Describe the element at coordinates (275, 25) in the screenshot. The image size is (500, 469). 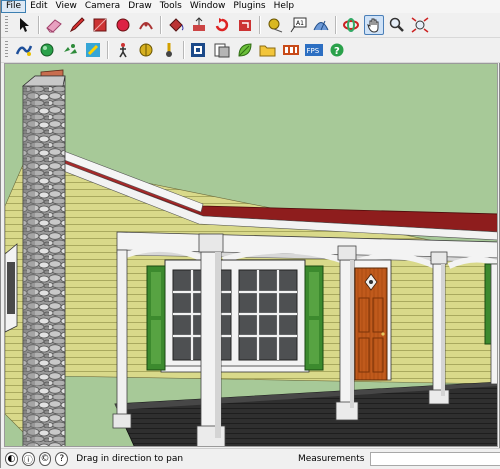
I see `tape-measure-icon` at that location.